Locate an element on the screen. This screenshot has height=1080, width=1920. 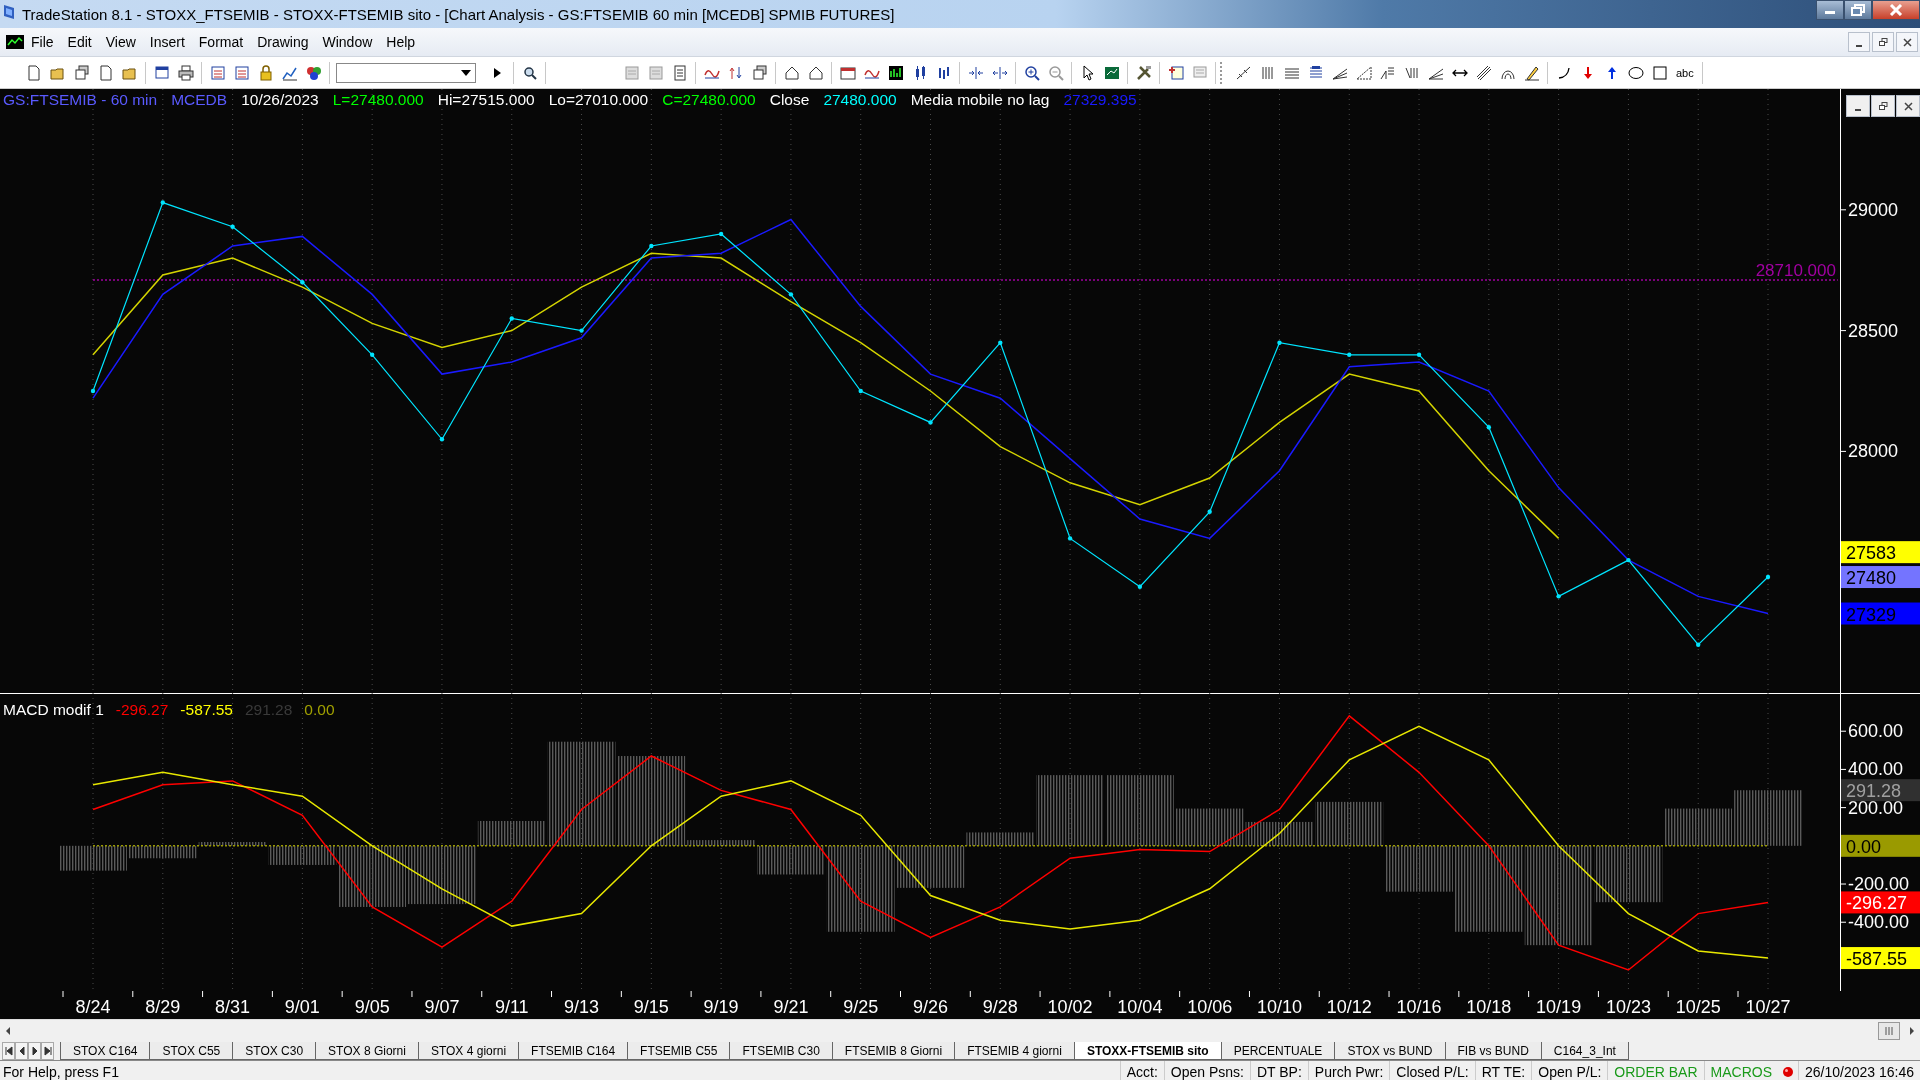
maximize-button is located at coordinates (1858, 10).